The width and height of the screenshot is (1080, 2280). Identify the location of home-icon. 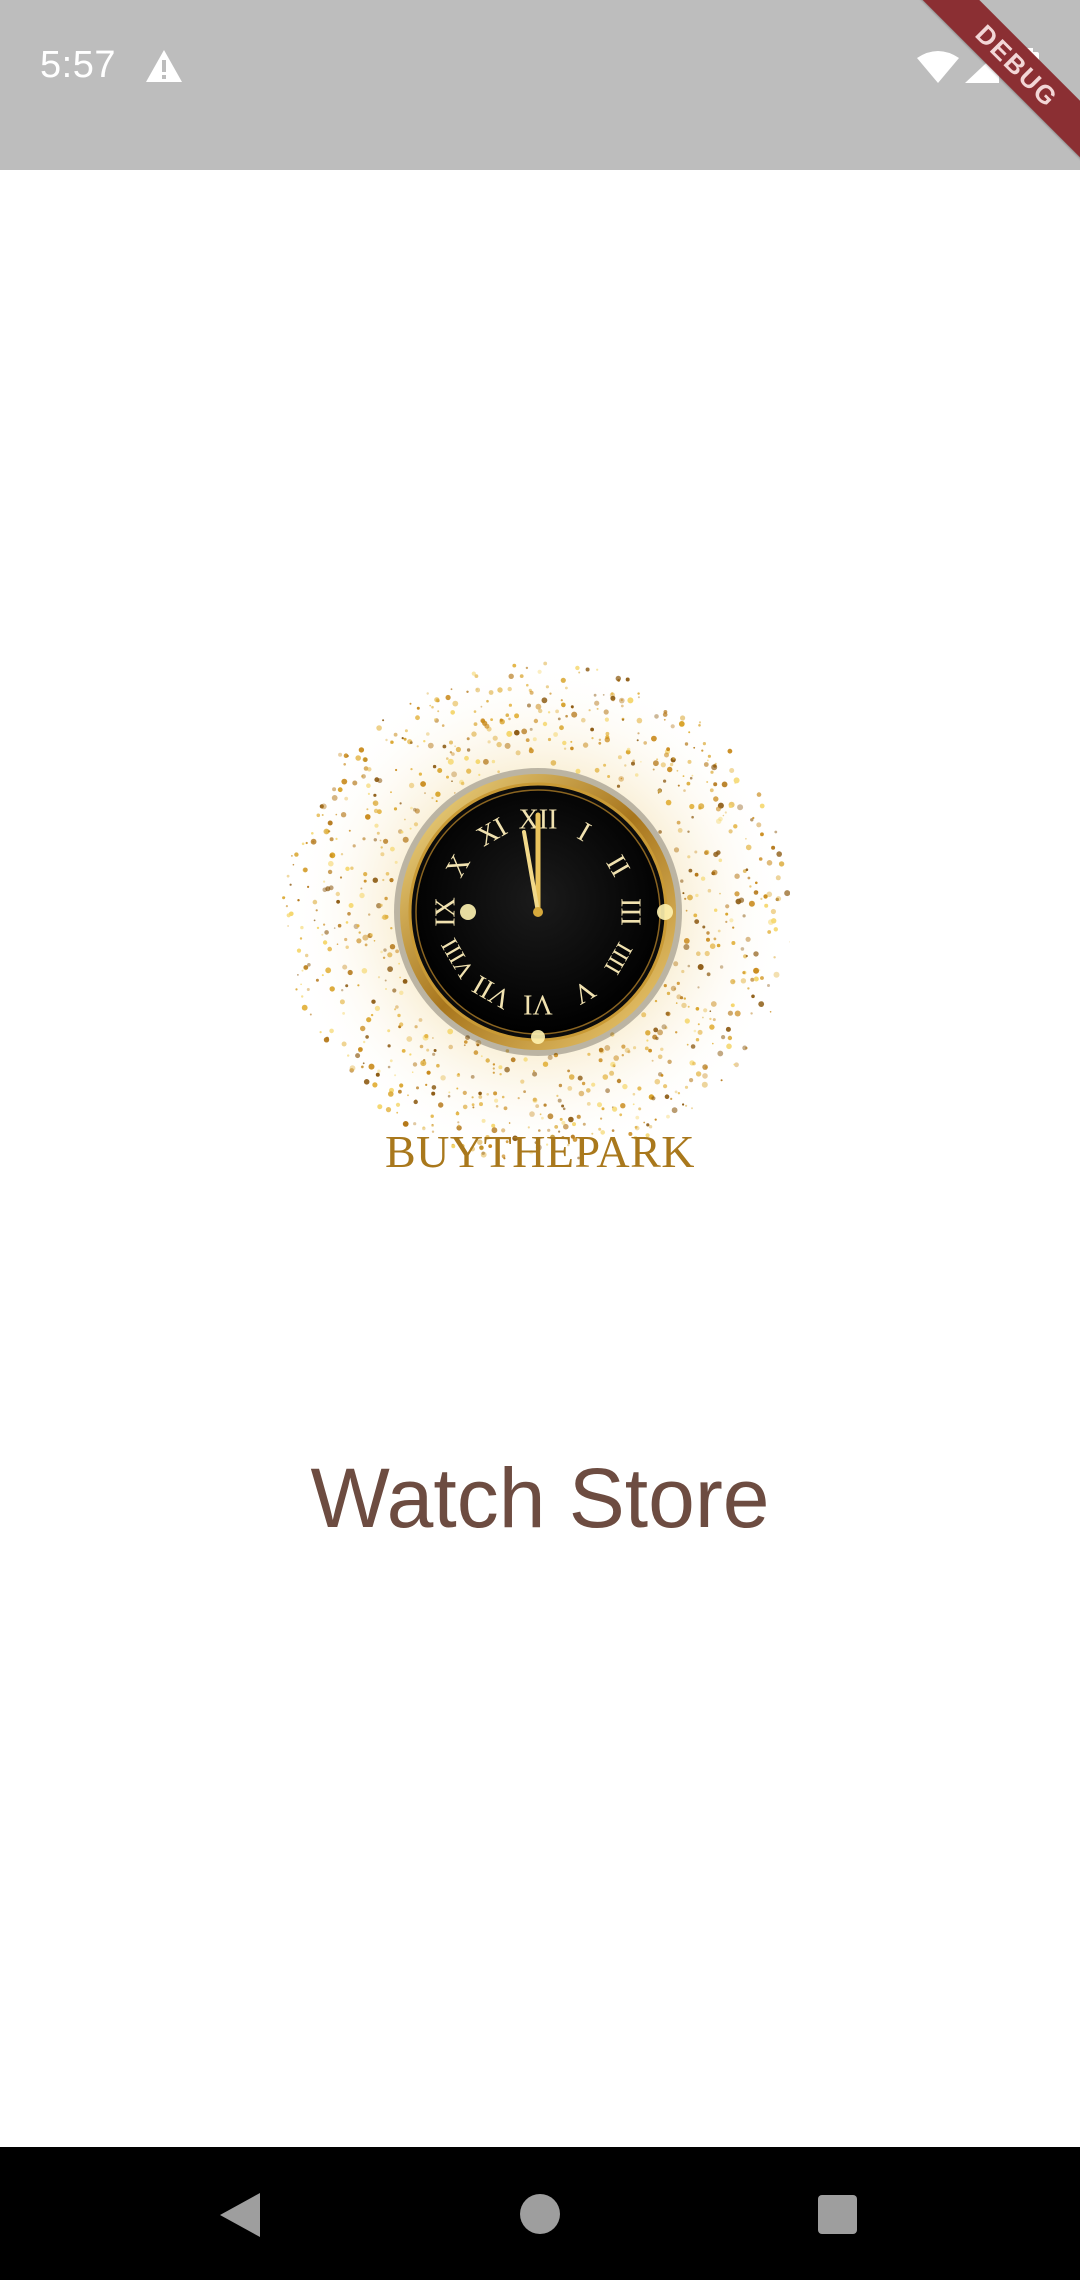
(540, 2214).